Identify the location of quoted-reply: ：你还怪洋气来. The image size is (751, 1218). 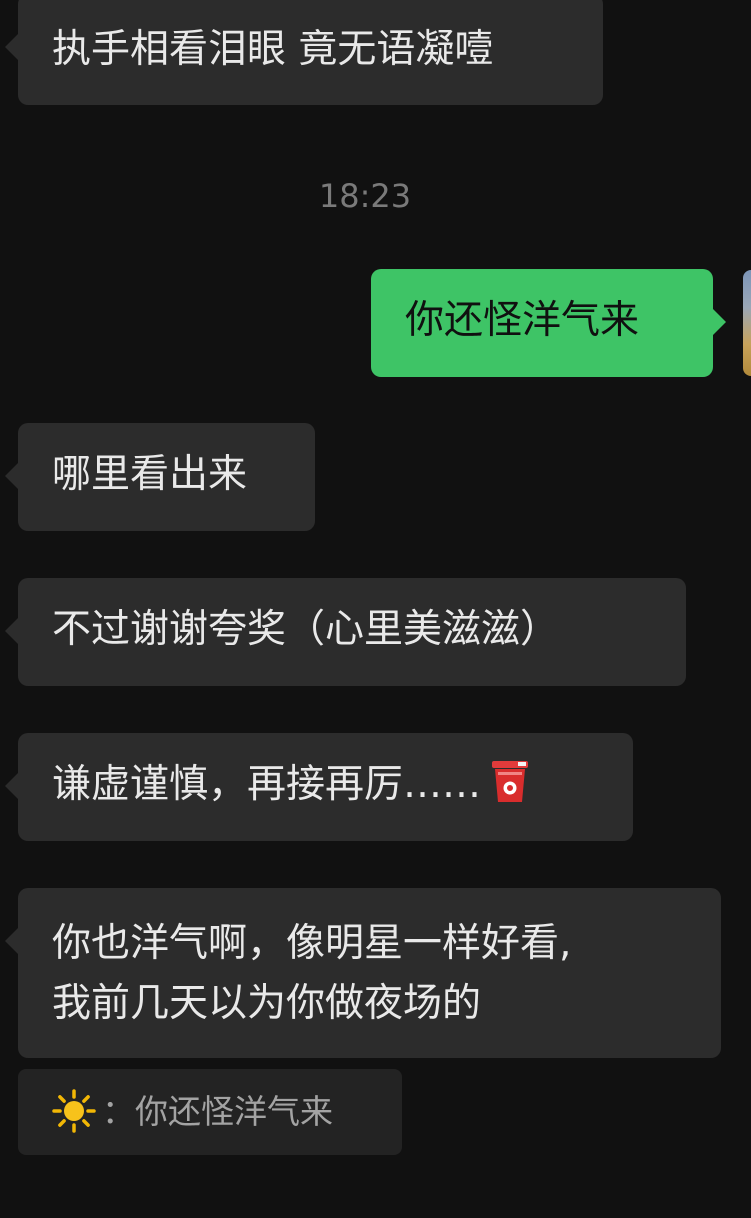
(210, 1112).